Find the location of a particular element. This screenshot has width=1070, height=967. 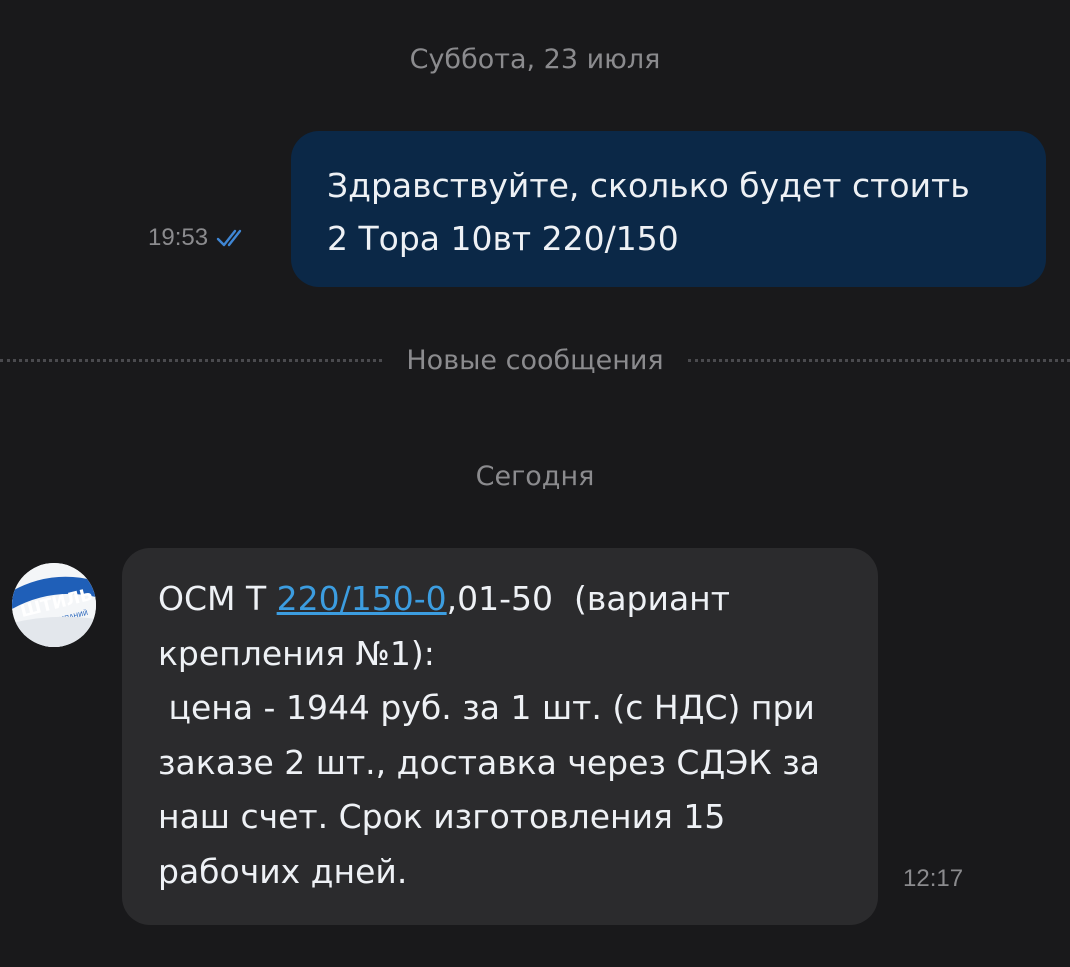

new-messages-divider: Новые сообщения is located at coordinates (535, 360).